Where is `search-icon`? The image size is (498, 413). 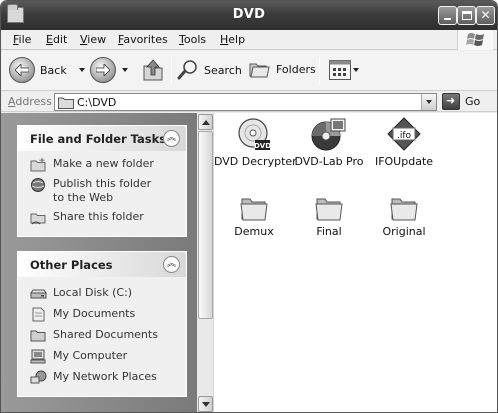
search-icon is located at coordinates (187, 70).